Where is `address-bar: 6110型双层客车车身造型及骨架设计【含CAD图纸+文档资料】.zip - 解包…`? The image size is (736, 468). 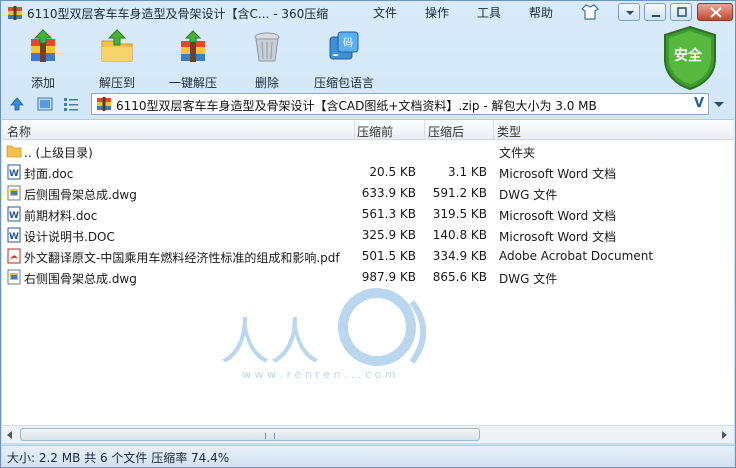 address-bar: 6110型双层客车车身造型及骨架设计【含CAD图纸+文档资料】.zip - 解包… is located at coordinates (400, 104).